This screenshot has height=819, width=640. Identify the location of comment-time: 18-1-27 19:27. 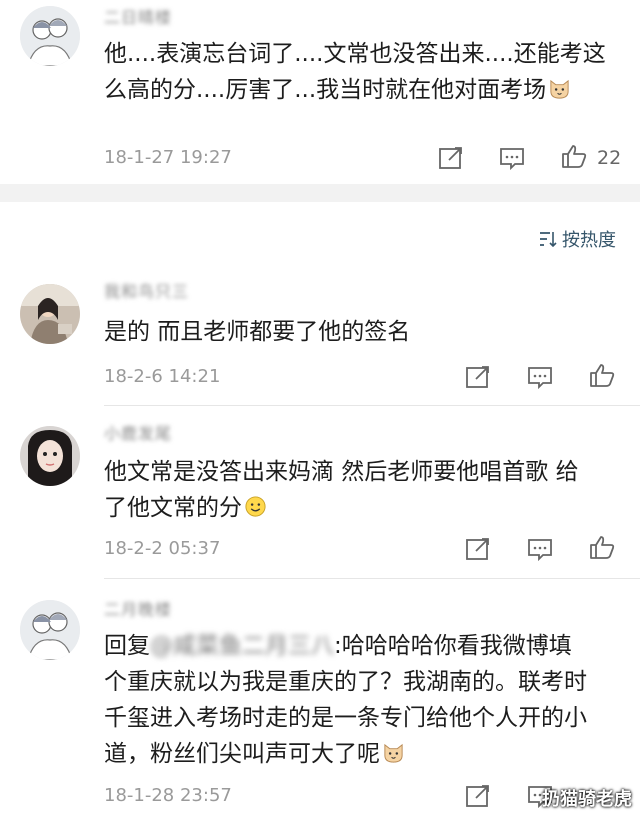
(168, 157).